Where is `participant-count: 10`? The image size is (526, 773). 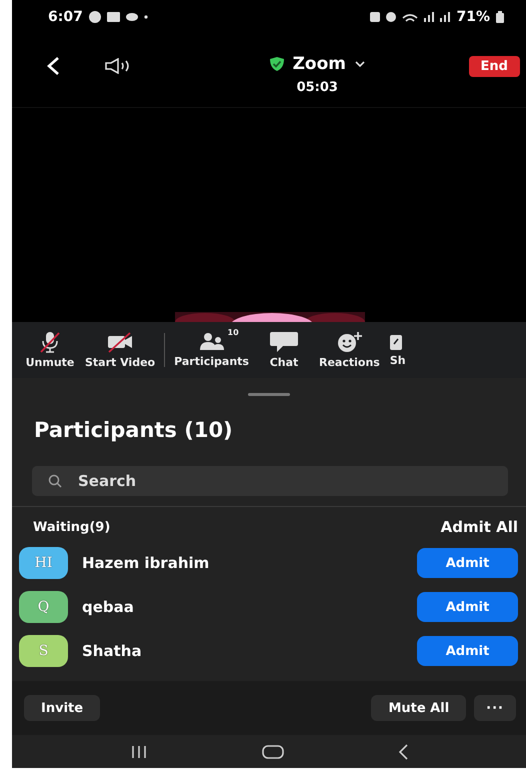
participant-count: 10 is located at coordinates (233, 332).